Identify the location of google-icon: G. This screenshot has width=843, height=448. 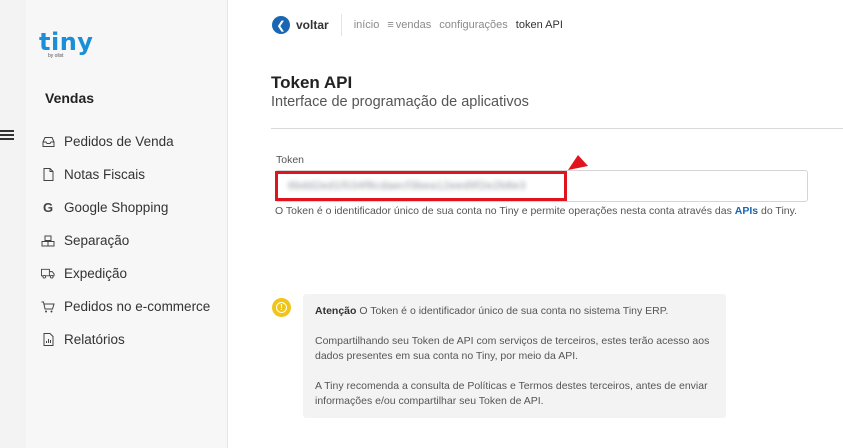
(48, 207).